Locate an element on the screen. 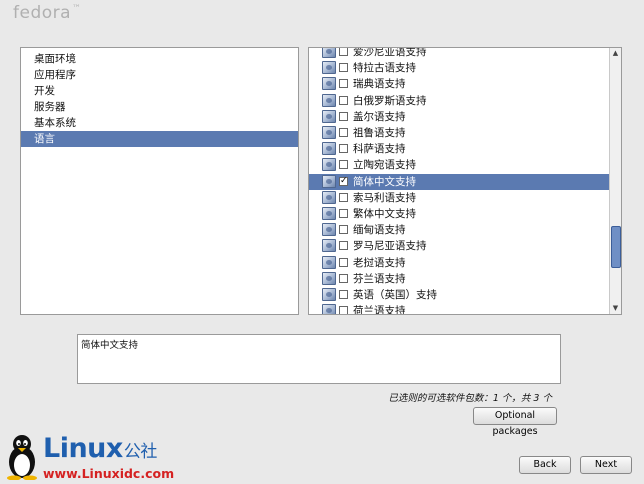 Image resolution: width=644 pixels, height=484 pixels. next-label: Next is located at coordinates (606, 464).